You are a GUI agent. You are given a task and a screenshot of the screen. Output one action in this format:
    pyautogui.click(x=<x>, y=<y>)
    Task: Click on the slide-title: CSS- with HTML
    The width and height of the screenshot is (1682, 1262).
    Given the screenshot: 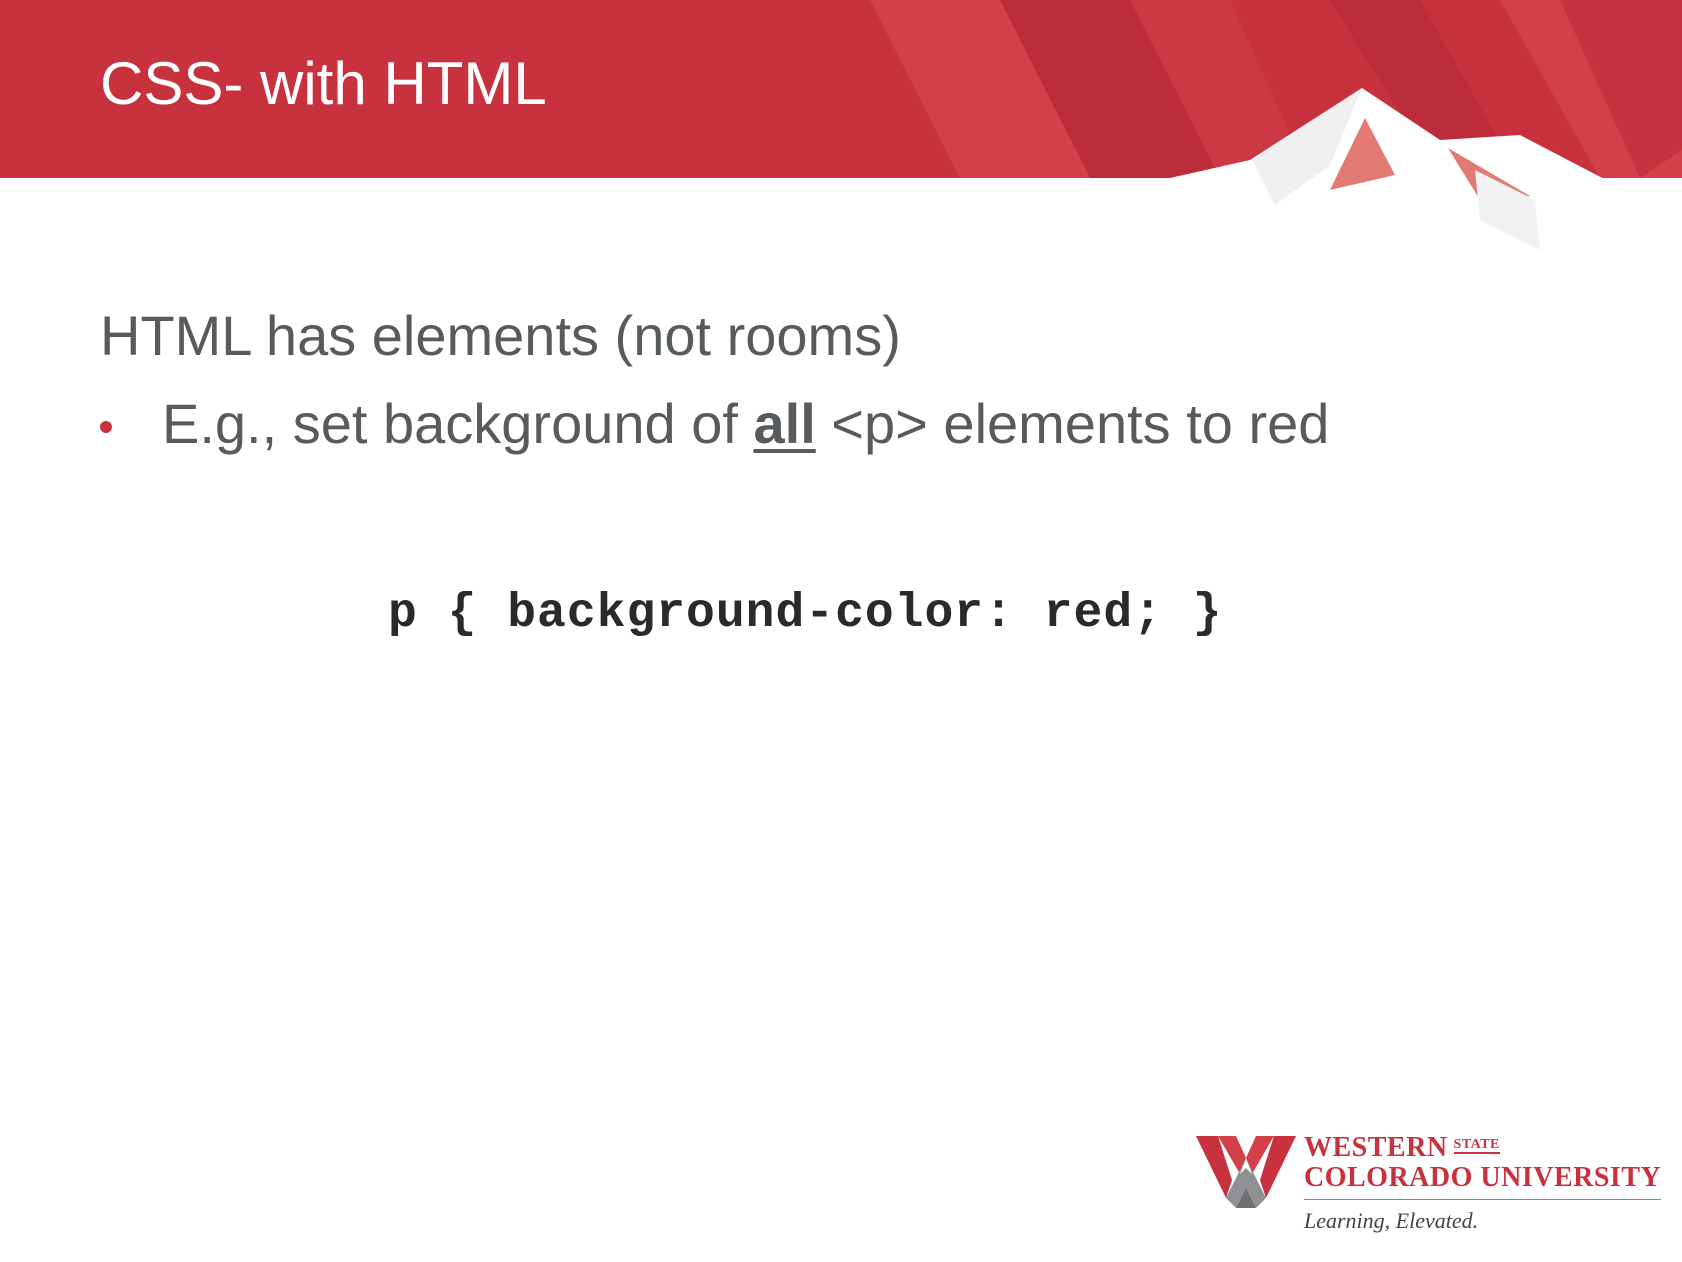 What is the action you would take?
    pyautogui.click(x=323, y=83)
    